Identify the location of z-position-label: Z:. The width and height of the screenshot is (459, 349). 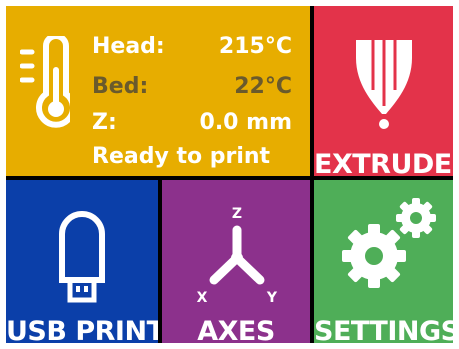
(104, 122).